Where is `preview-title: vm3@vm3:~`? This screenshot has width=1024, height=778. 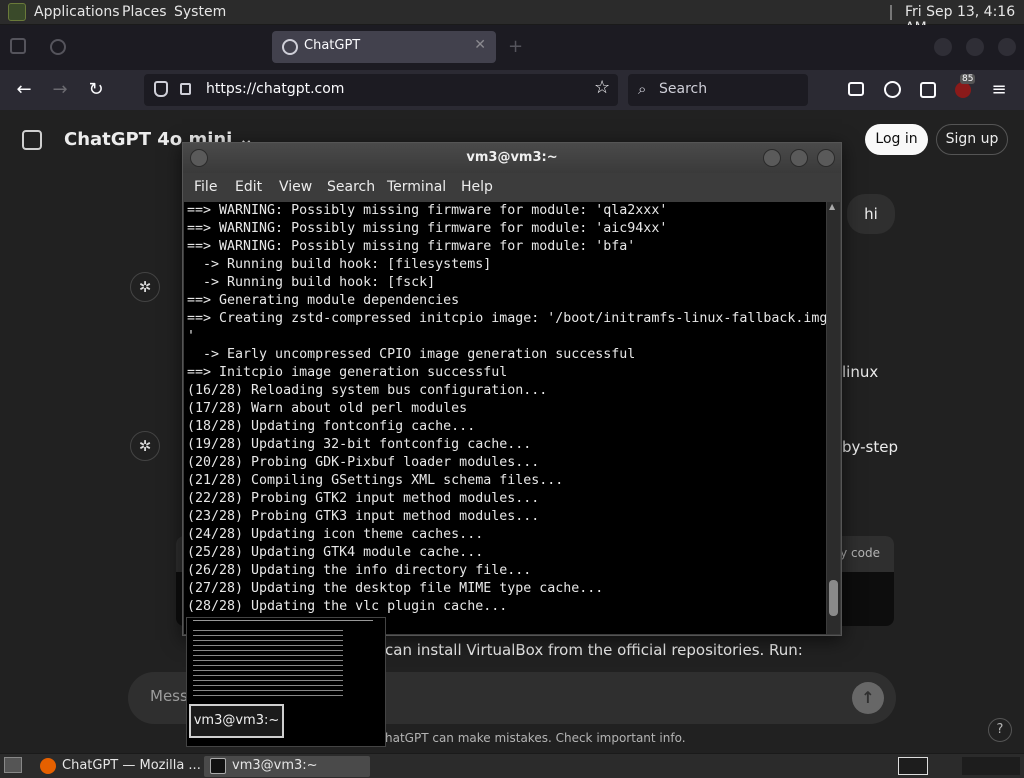 preview-title: vm3@vm3:~ is located at coordinates (236, 721).